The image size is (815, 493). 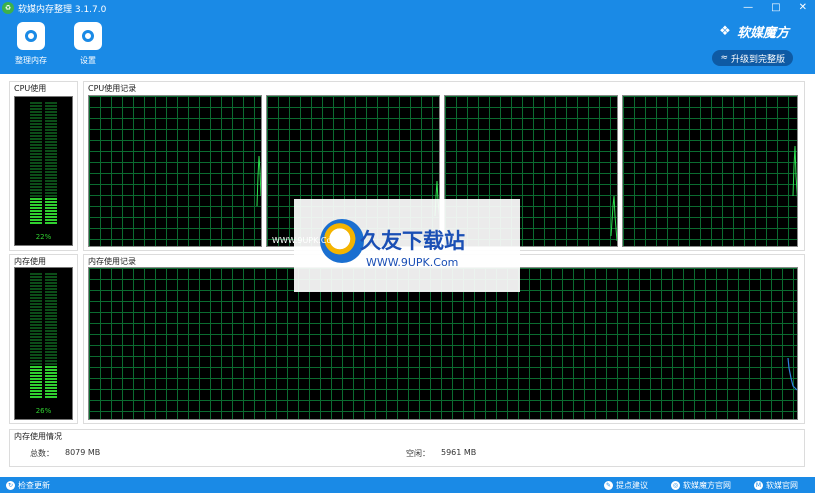 What do you see at coordinates (31, 60) in the screenshot?
I see `clean-memory-label: 整理内存` at bounding box center [31, 60].